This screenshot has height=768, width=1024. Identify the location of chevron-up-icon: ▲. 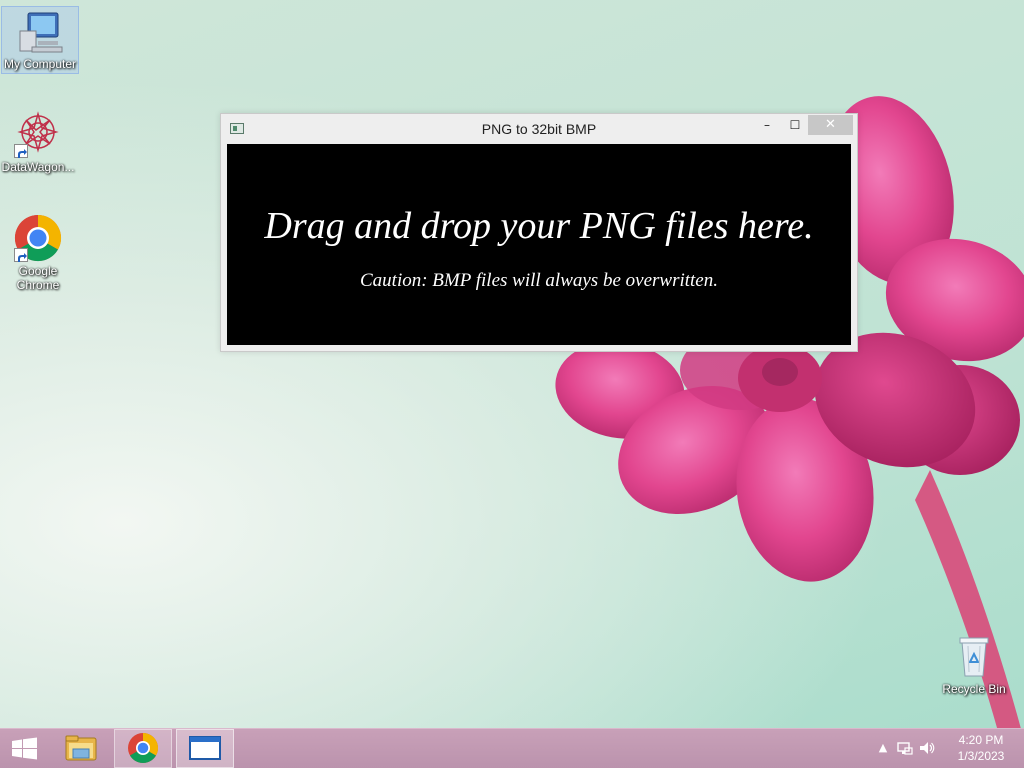
(883, 748).